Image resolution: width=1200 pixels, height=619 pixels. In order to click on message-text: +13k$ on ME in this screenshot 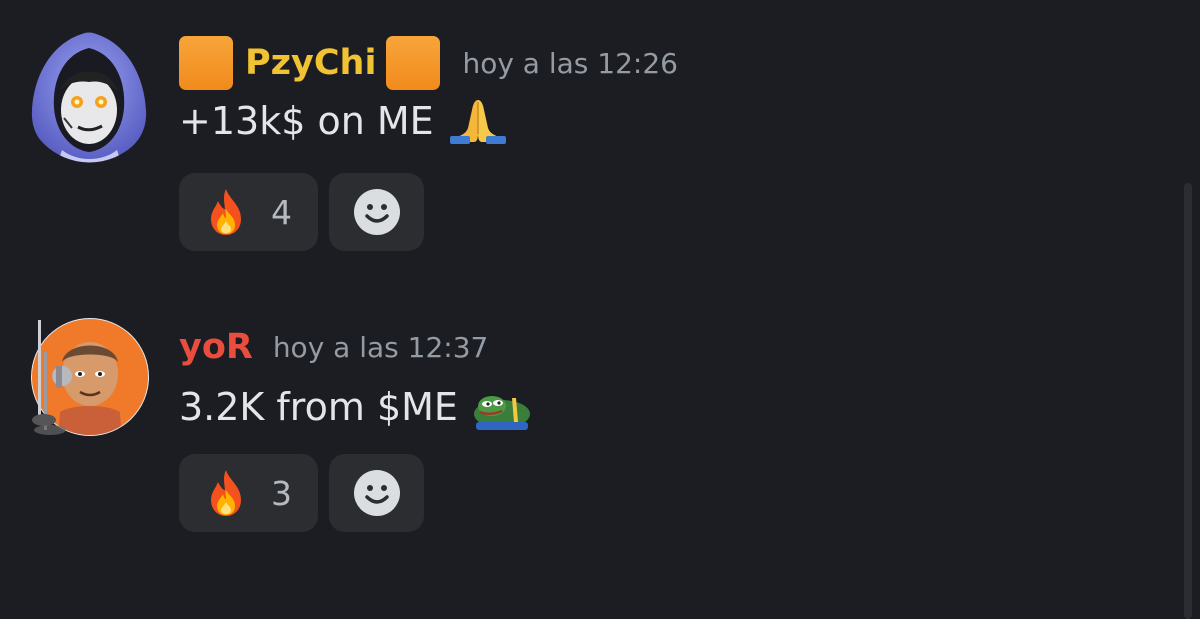, I will do `click(306, 121)`.